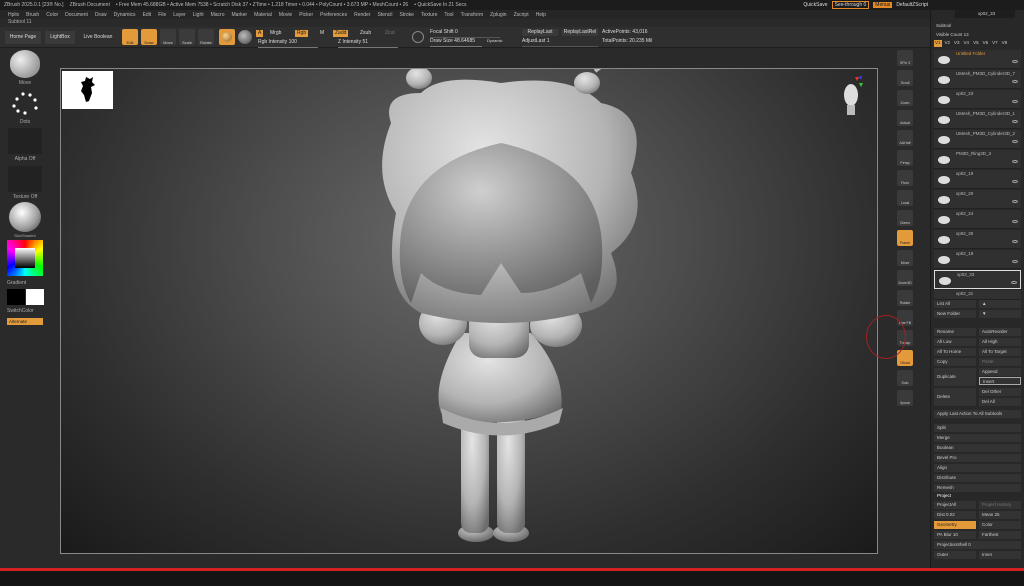  What do you see at coordinates (977, 478) in the screenshot?
I see `distribute-section: Distribute` at bounding box center [977, 478].